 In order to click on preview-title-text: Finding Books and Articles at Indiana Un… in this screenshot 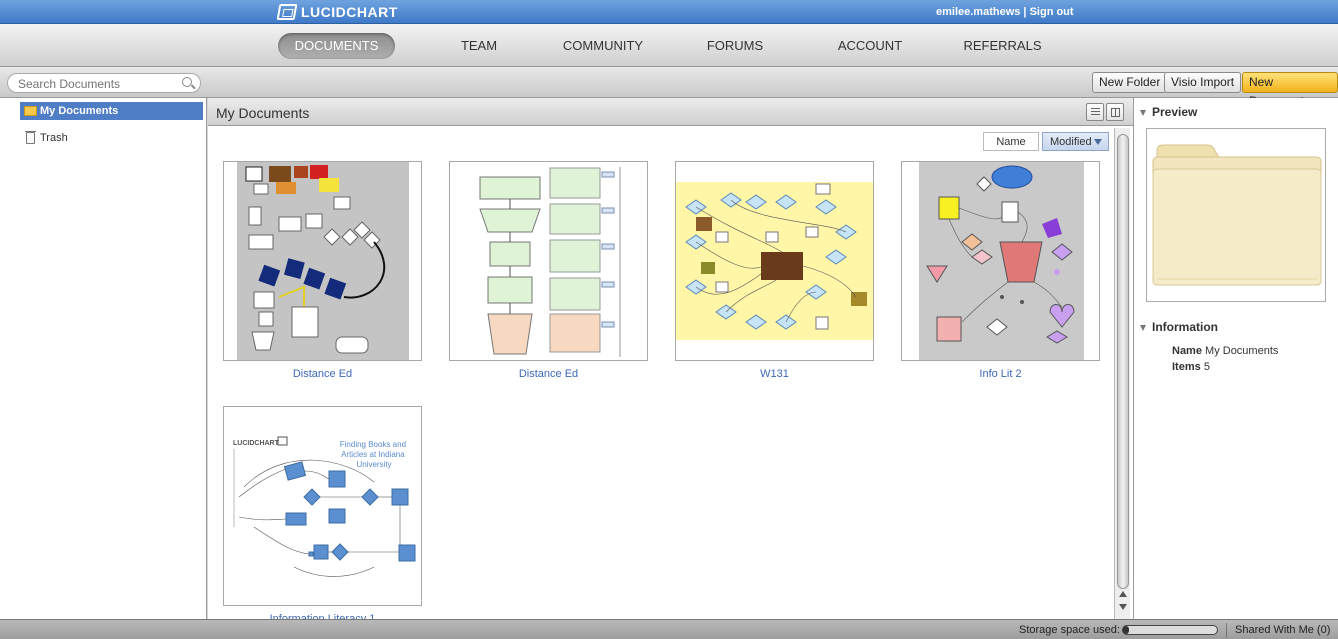, I will do `click(374, 454)`.